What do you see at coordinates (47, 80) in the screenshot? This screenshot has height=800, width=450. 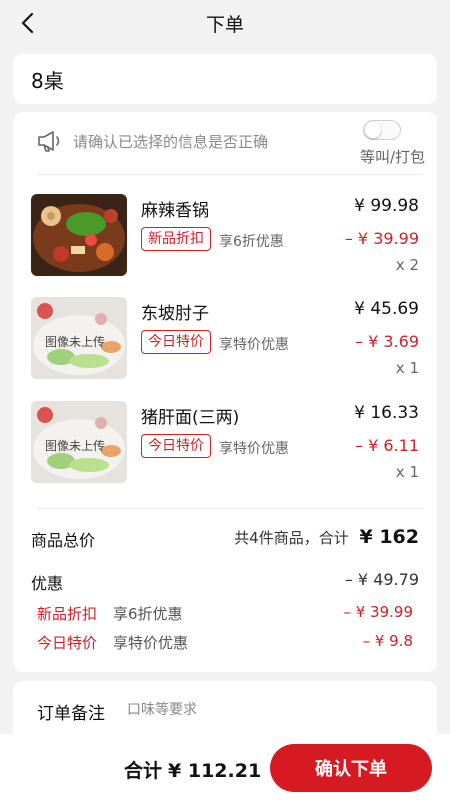 I see `table-label: 8桌` at bounding box center [47, 80].